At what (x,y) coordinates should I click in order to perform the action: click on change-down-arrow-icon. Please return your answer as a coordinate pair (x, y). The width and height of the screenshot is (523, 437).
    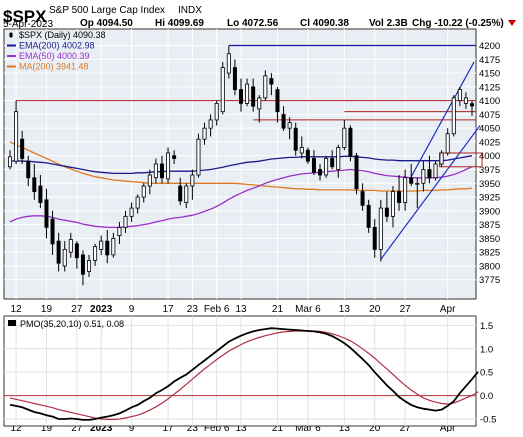
    Looking at the image, I should click on (512, 23).